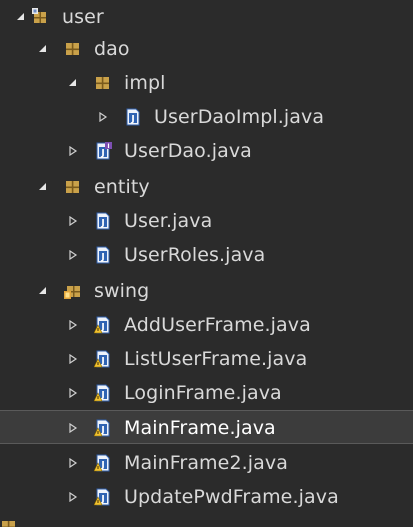  Describe the element at coordinates (112, 49) in the screenshot. I see `tree-item-label: dao` at that location.